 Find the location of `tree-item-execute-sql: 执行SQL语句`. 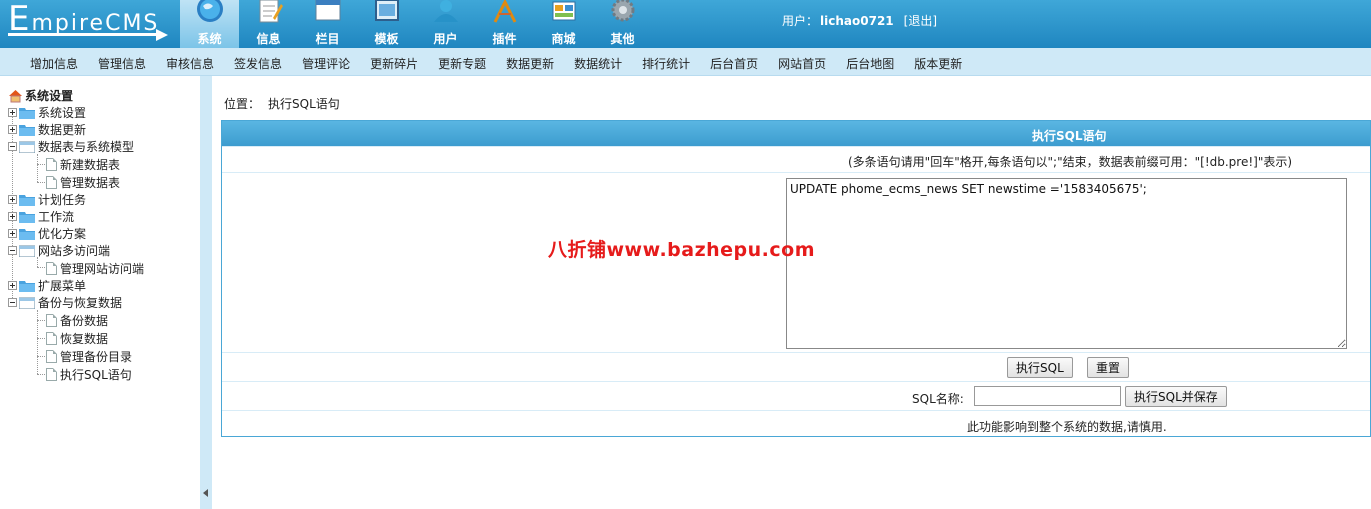

tree-item-execute-sql: 执行SQL语句 is located at coordinates (89, 374).